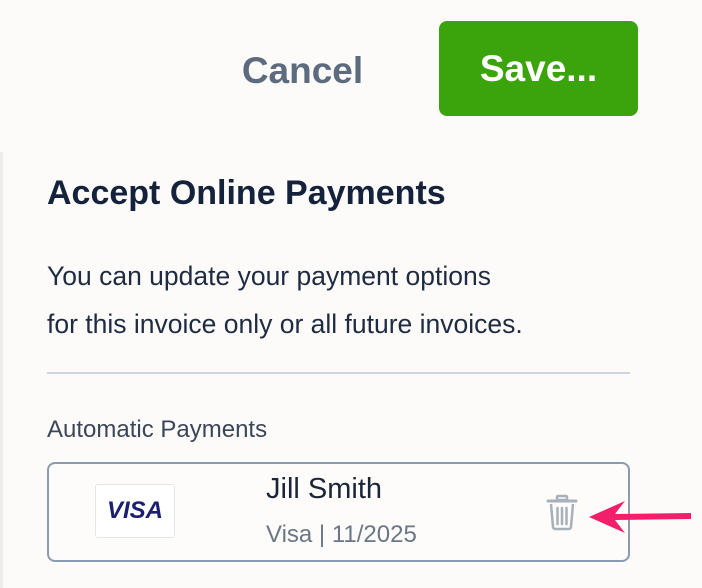  What do you see at coordinates (157, 429) in the screenshot?
I see `automatic-payments-label: Automatic Payments` at bounding box center [157, 429].